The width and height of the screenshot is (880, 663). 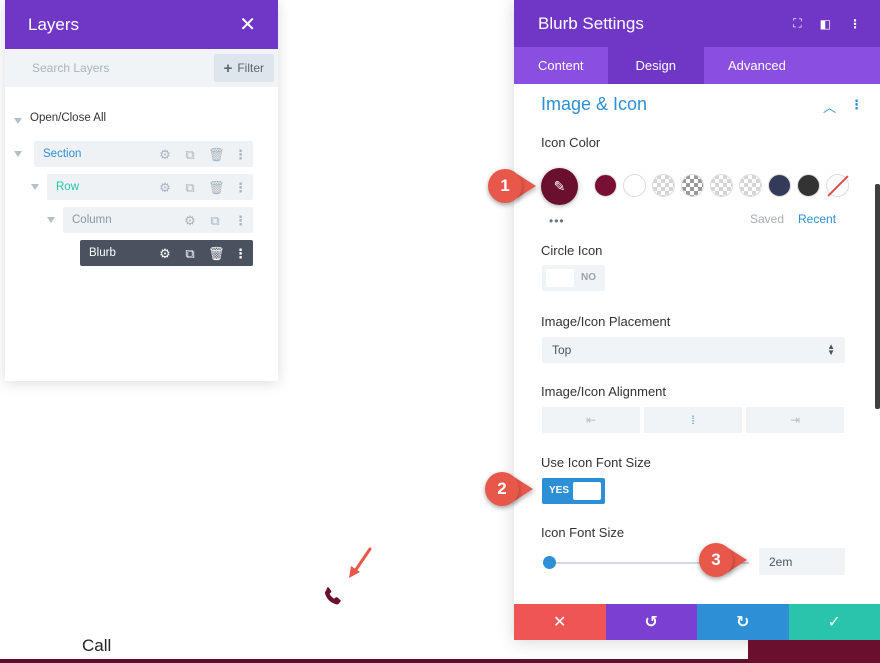 What do you see at coordinates (692, 185) in the screenshot?
I see `swatch-transparent-dark` at bounding box center [692, 185].